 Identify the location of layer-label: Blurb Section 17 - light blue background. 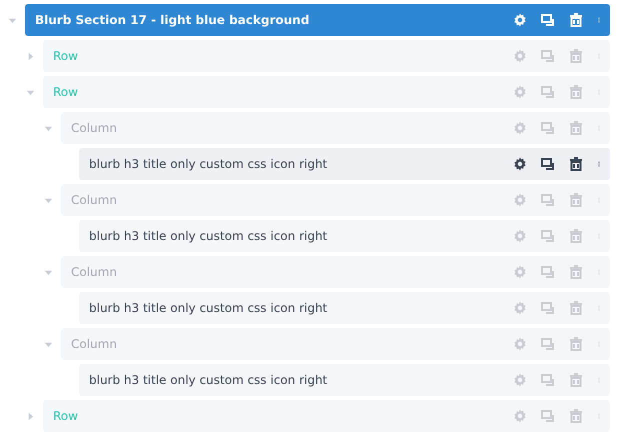
(172, 20).